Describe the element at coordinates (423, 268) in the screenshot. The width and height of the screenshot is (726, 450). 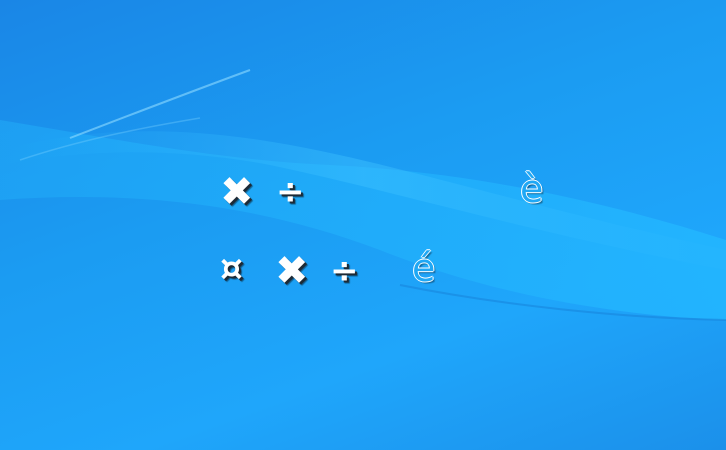
I see `e-acute-icon: é` at that location.